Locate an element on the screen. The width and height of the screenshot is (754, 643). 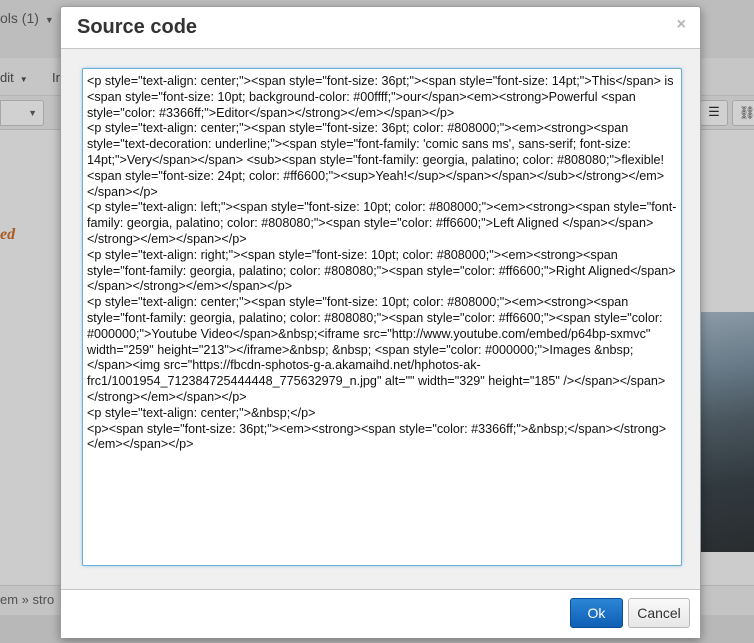
cancel-button: Cancel is located at coordinates (659, 613).